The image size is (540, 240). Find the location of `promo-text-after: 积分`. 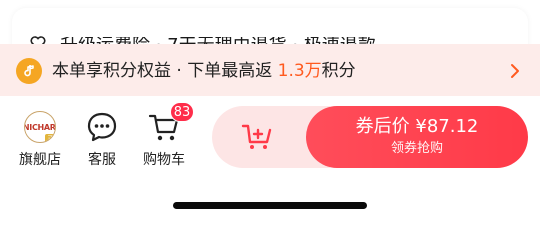

promo-text-after: 积分 is located at coordinates (338, 71).